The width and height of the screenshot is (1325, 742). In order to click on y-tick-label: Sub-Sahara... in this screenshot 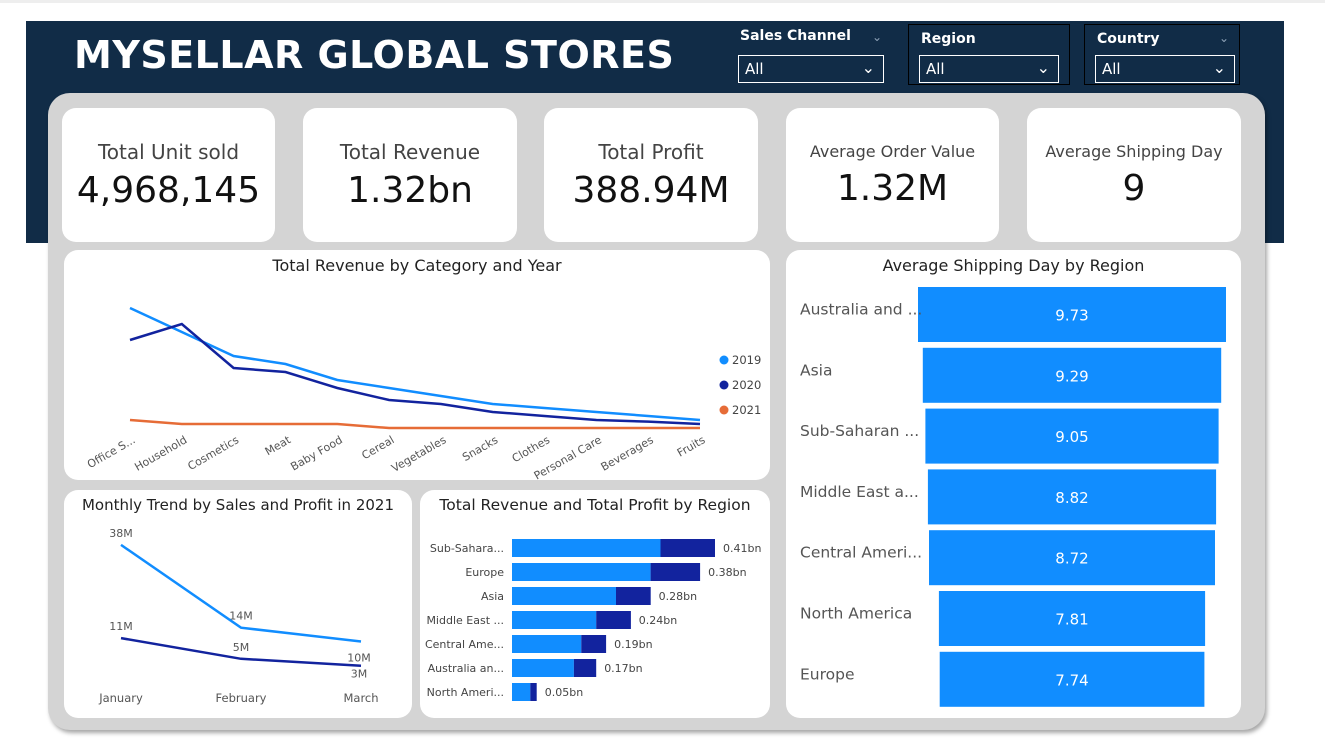, I will do `click(467, 548)`.